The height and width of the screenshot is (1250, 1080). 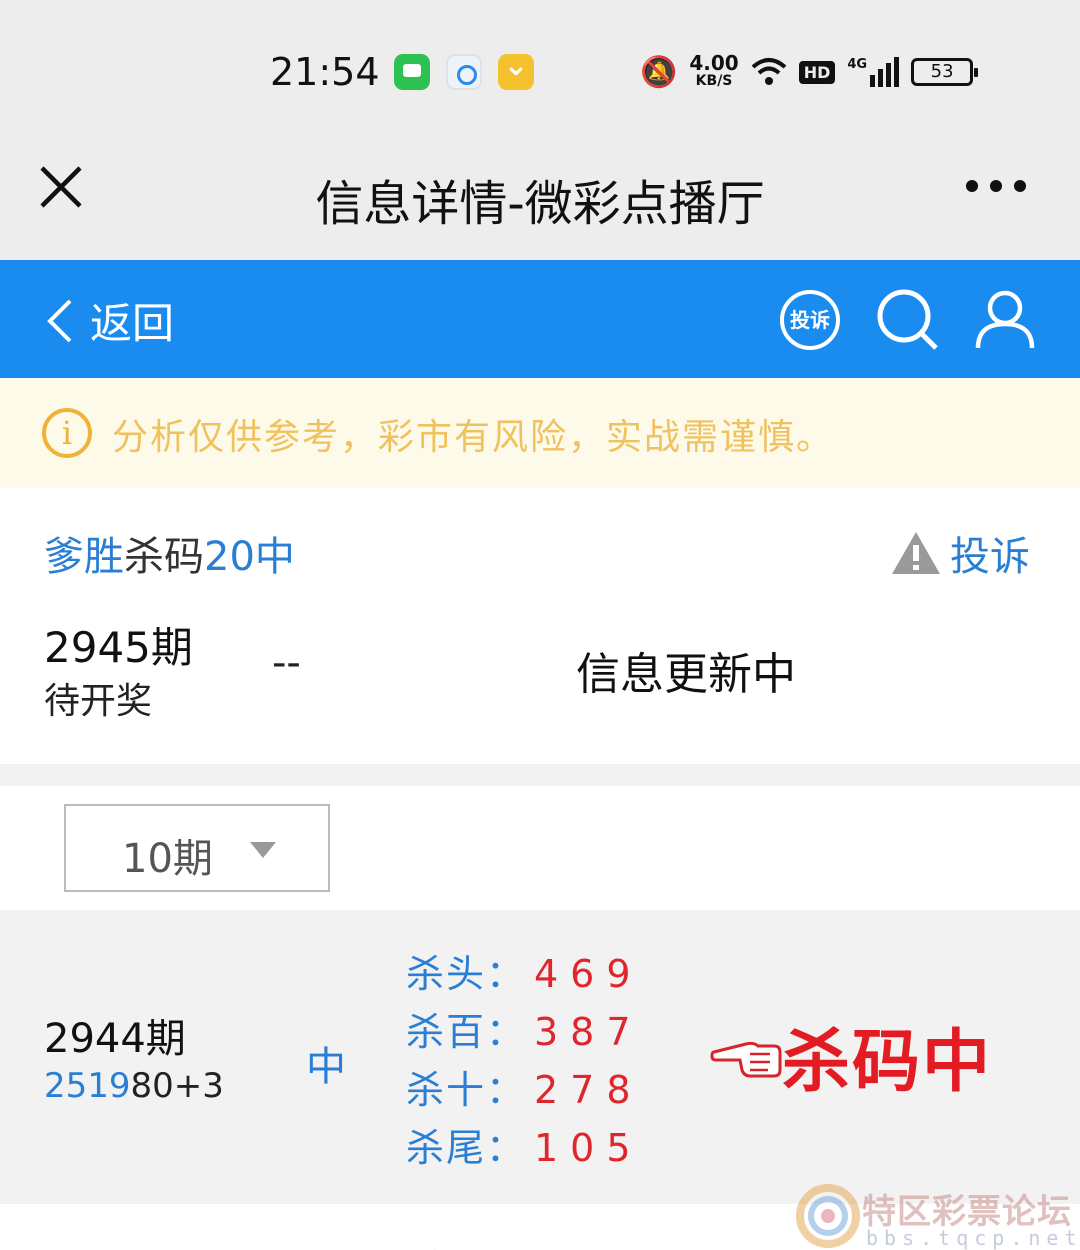 I want to click on back-label: 返回, so click(x=132, y=323).